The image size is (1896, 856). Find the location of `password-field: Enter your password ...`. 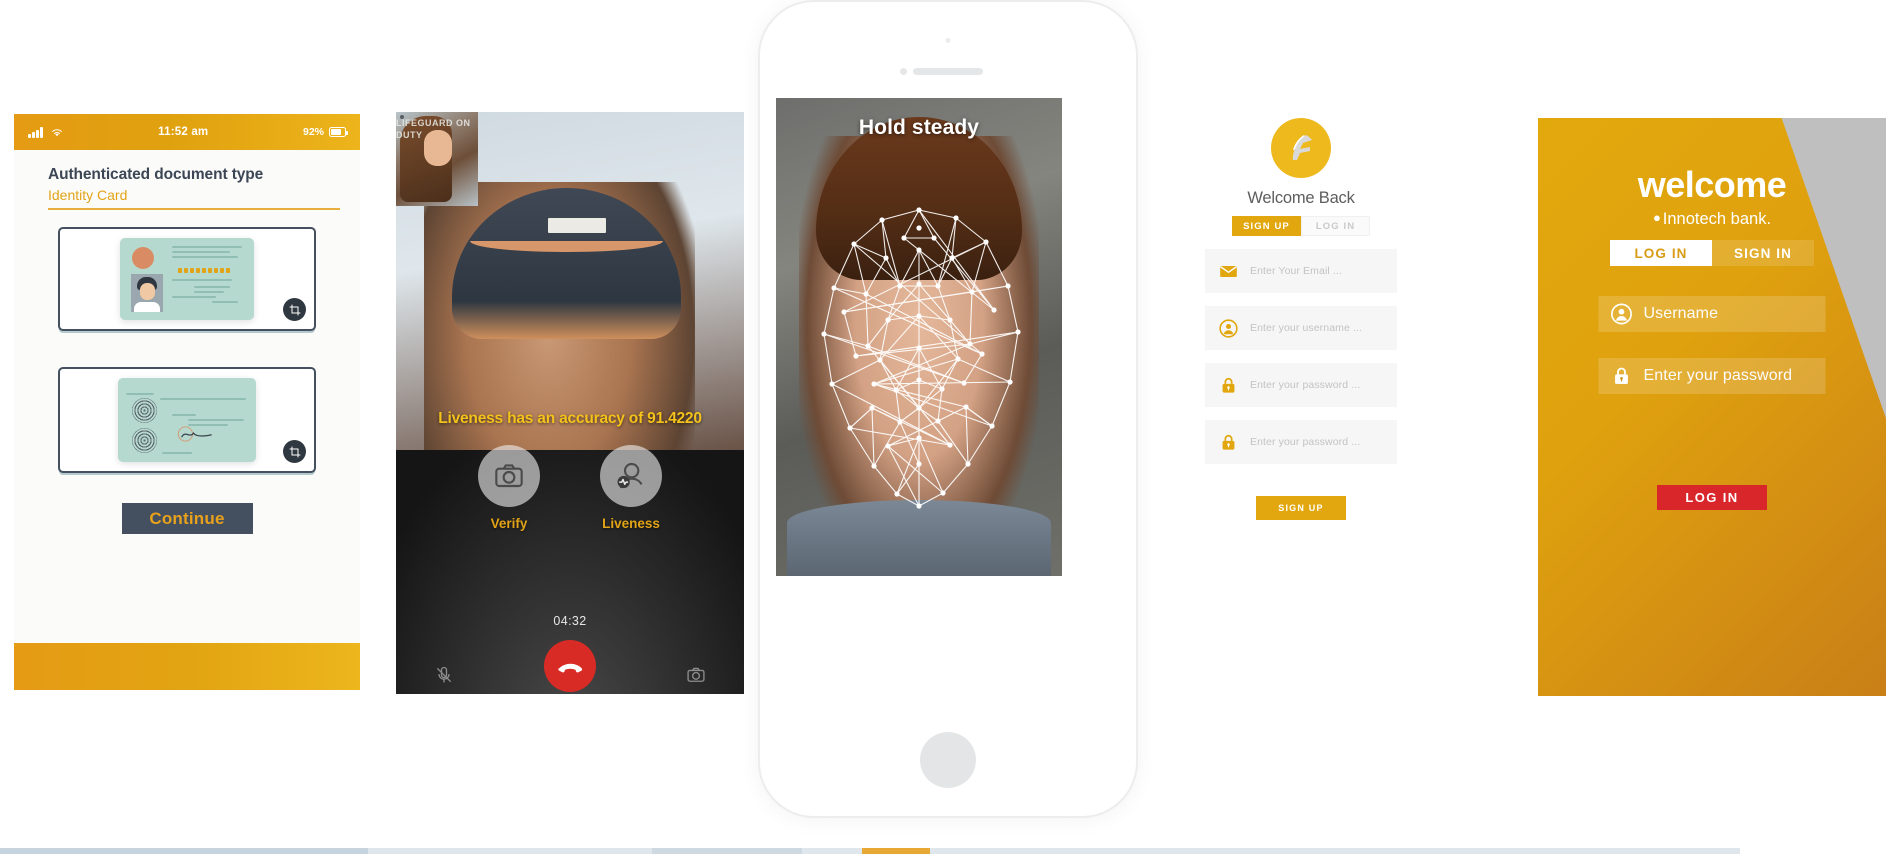

password-field: Enter your password ... is located at coordinates (1301, 385).